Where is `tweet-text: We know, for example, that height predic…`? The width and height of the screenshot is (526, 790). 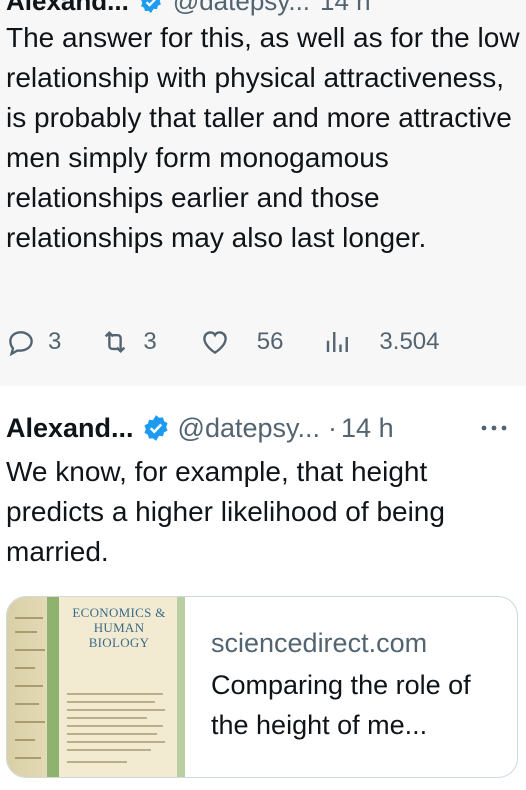 tweet-text: We know, for example, that height predic… is located at coordinates (225, 511).